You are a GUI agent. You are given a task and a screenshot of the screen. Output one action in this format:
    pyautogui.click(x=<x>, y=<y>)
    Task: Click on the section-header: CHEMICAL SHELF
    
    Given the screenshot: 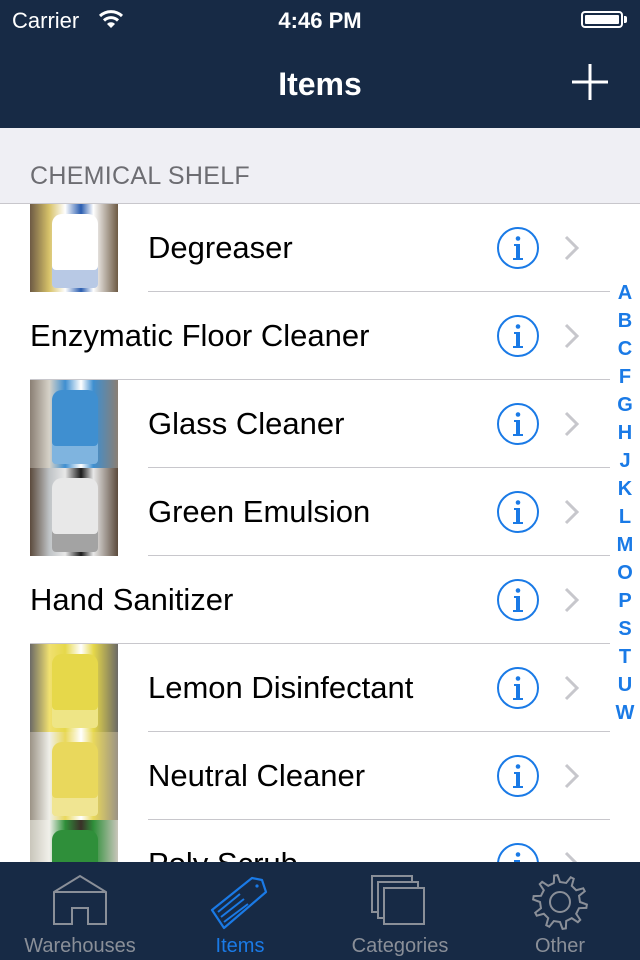 What is the action you would take?
    pyautogui.click(x=320, y=166)
    